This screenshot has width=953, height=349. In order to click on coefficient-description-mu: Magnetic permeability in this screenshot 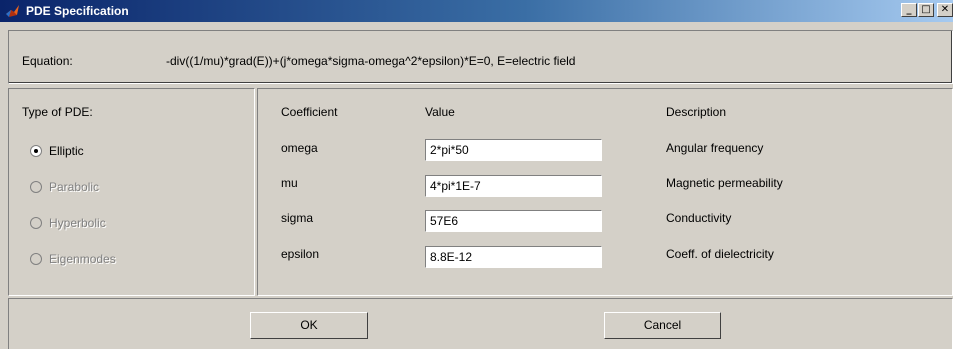, I will do `click(724, 183)`.